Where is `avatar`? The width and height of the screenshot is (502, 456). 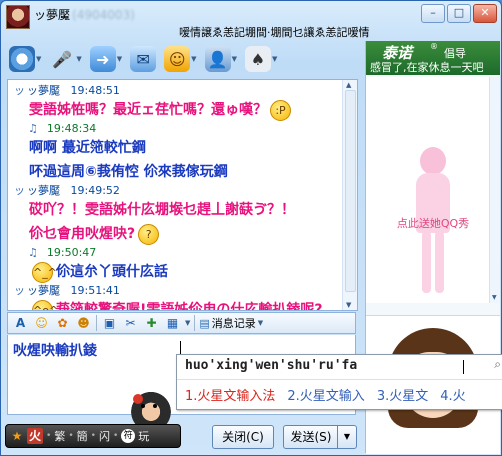
avatar is located at coordinates (18, 17).